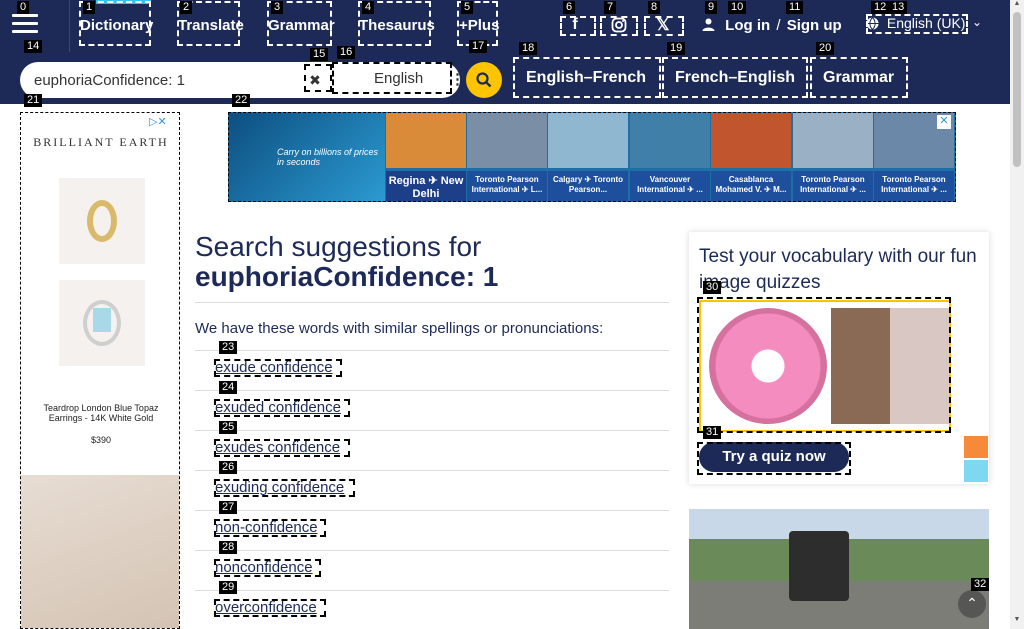 This screenshot has width=1024, height=629. Describe the element at coordinates (319, 54) in the screenshot. I see `marker-badge: 15` at that location.